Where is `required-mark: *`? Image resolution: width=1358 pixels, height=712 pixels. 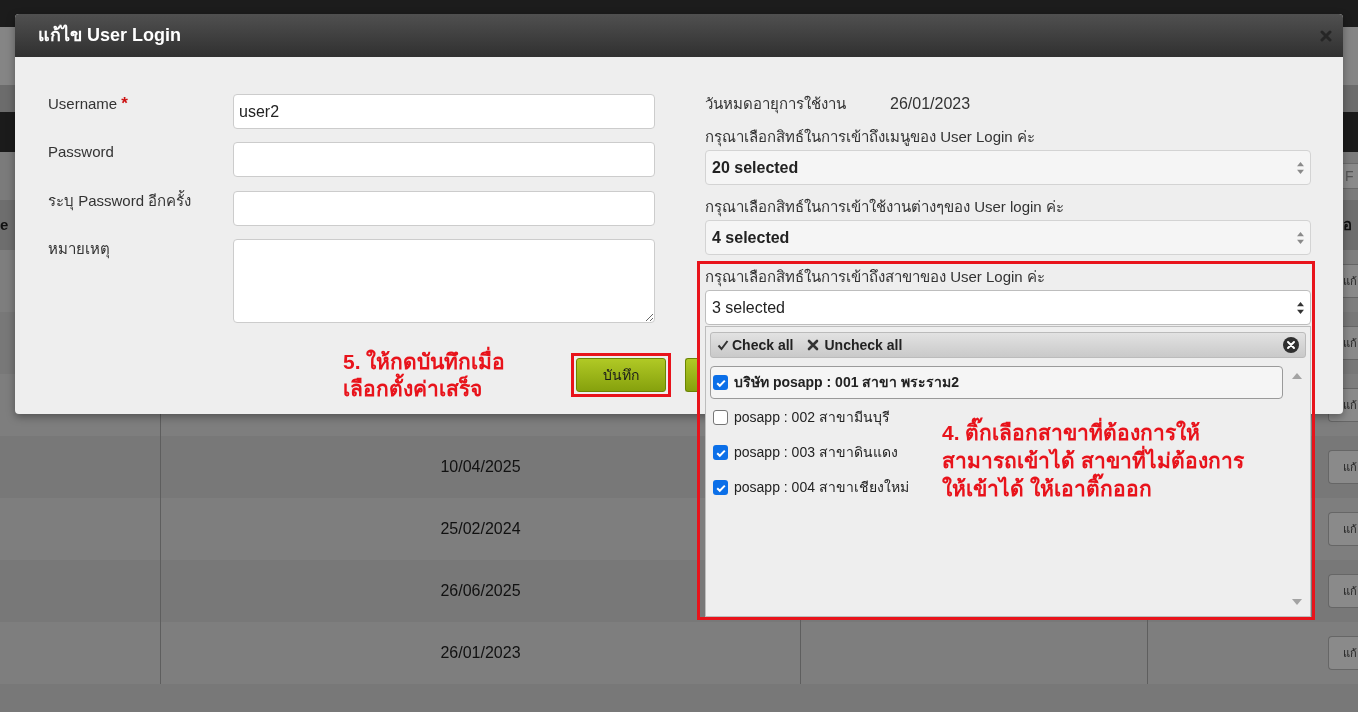 required-mark: * is located at coordinates (124, 104).